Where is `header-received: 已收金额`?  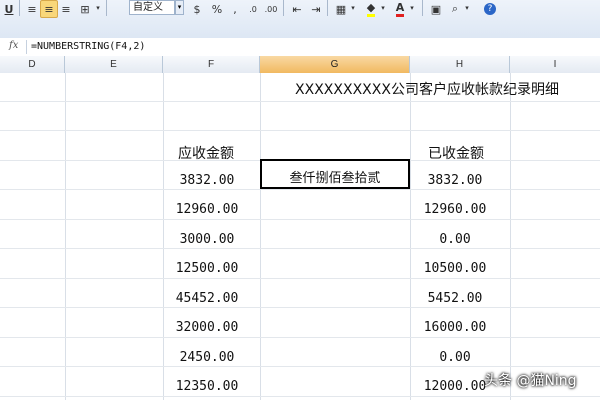 header-received: 已收金额 is located at coordinates (456, 153).